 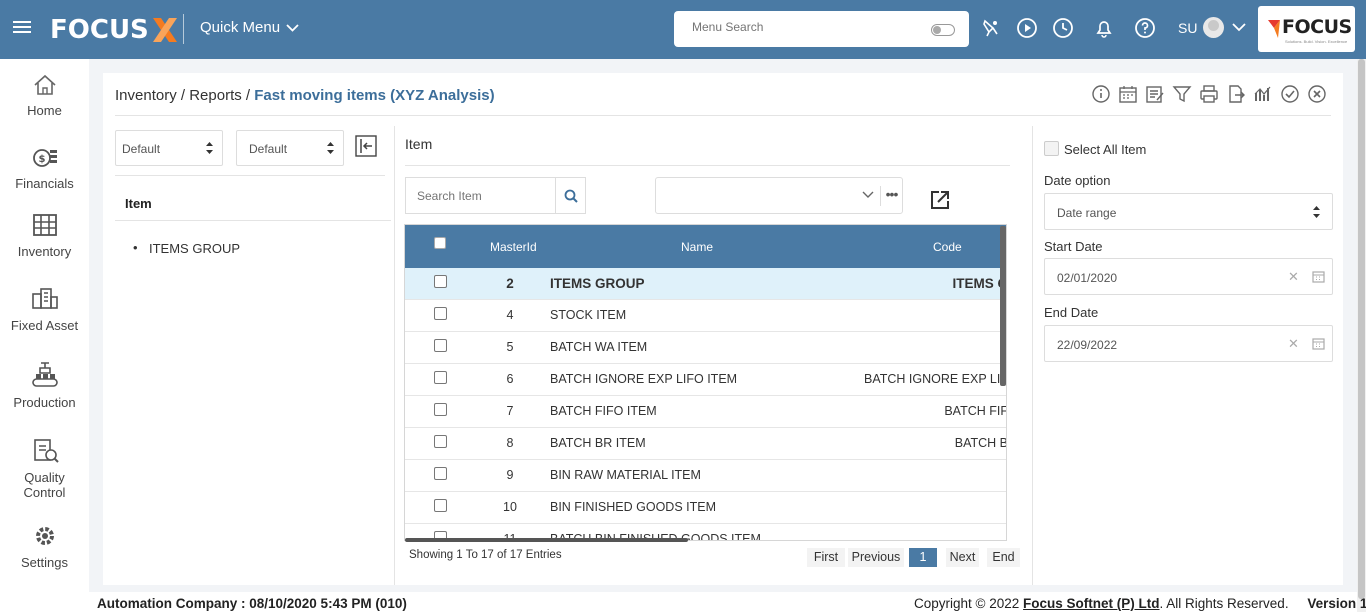 What do you see at coordinates (138, 203) in the screenshot?
I see `left-panel-title: Item` at bounding box center [138, 203].